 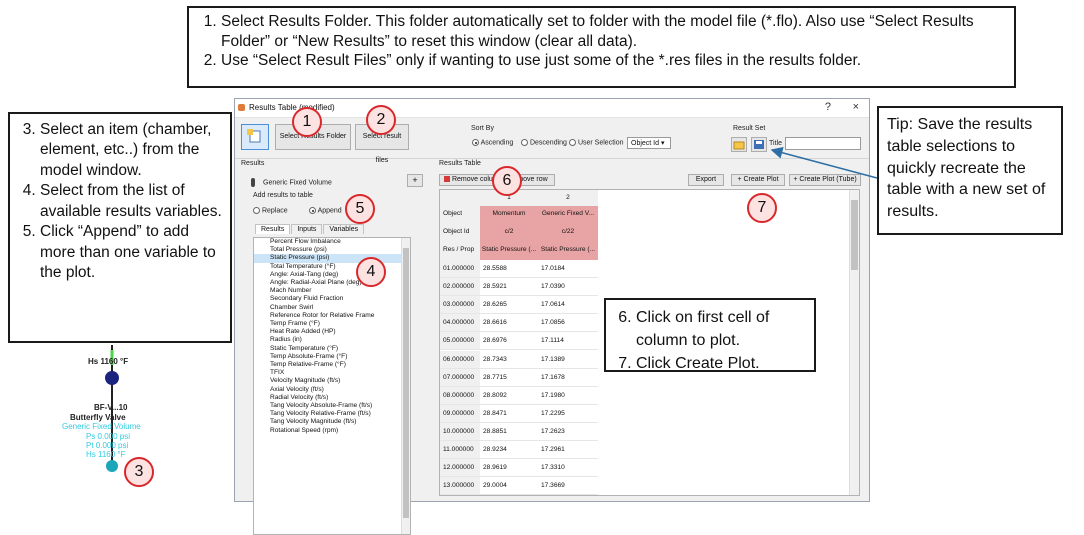 I want to click on row-header-time: 02.000000, so click(x=460, y=287).